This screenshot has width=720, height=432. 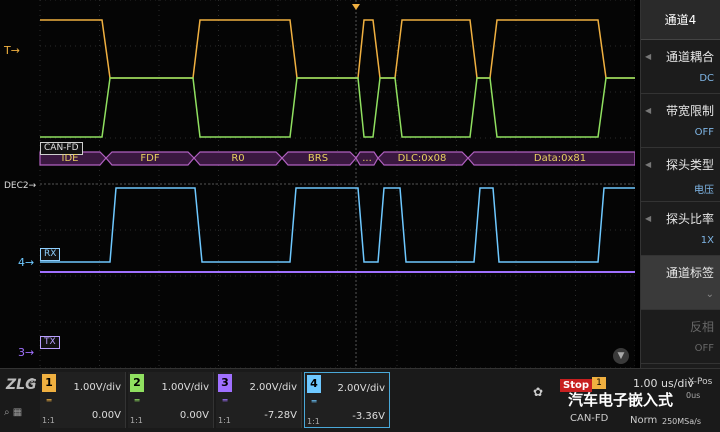 I want to click on channel-number: 2, so click(x=137, y=383).